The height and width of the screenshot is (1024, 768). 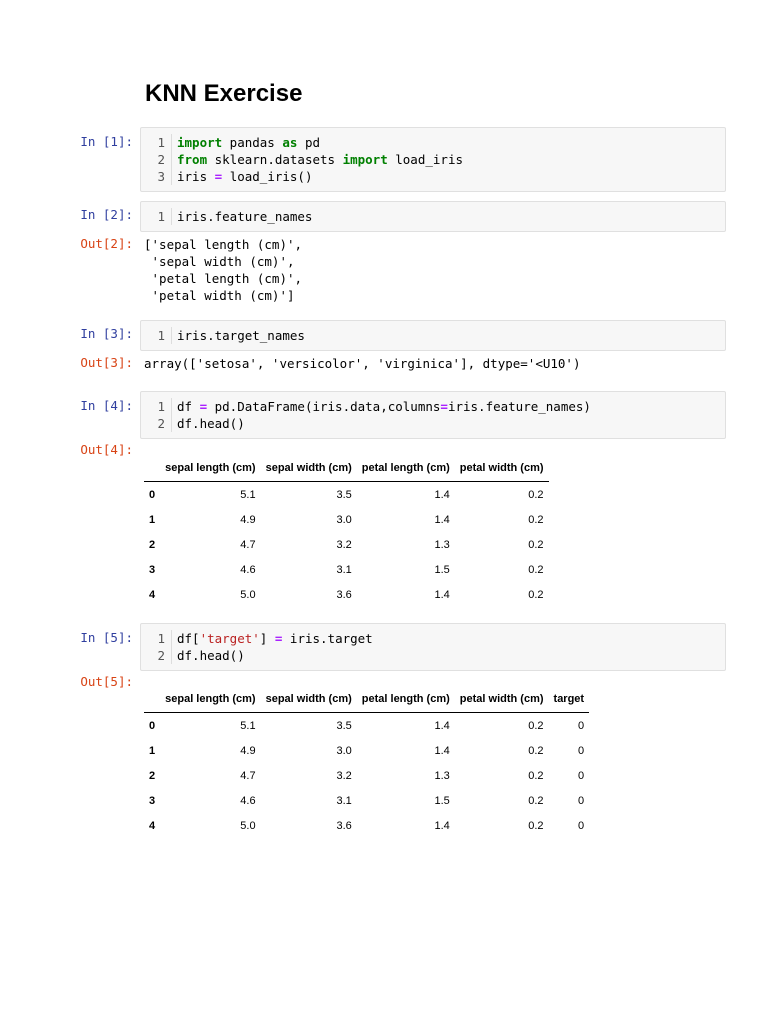 What do you see at coordinates (188, 638) in the screenshot?
I see `code-token-plain: df[` at bounding box center [188, 638].